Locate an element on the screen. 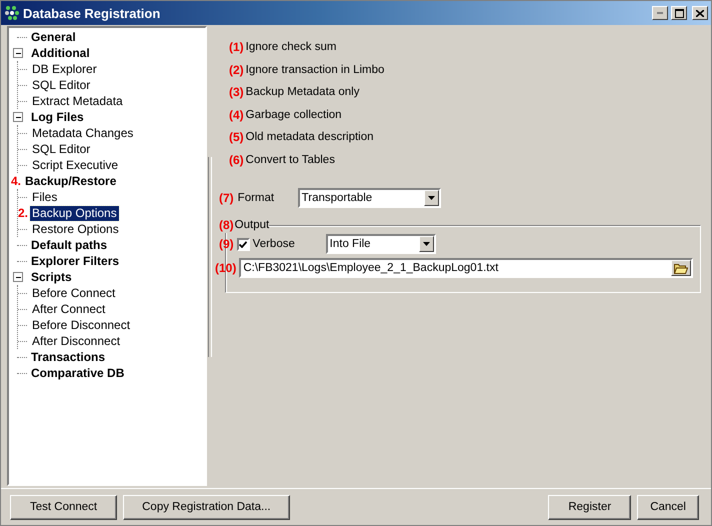 Image resolution: width=712 pixels, height=526 pixels. dialog-button: Register is located at coordinates (590, 507).